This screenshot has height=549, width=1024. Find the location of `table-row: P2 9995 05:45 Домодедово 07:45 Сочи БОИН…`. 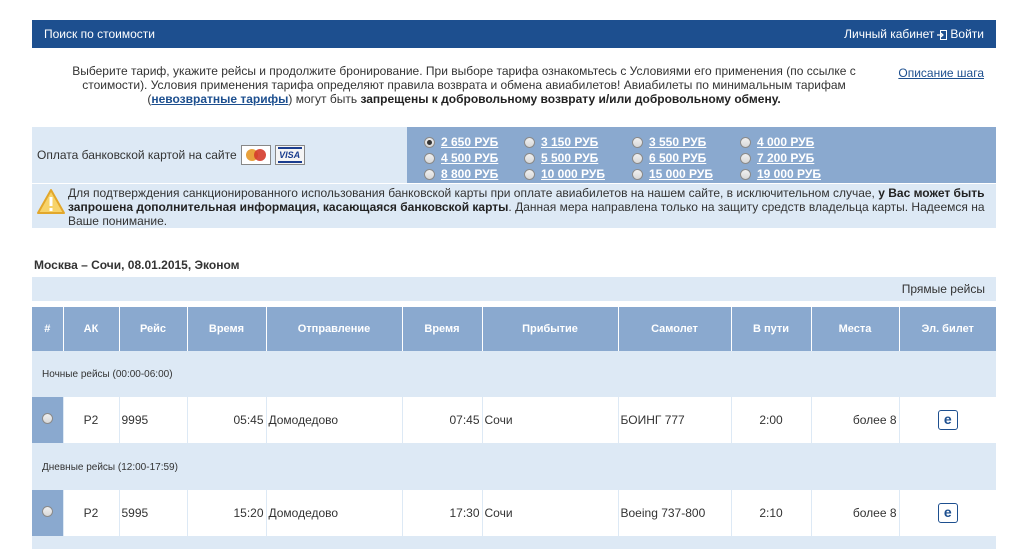

table-row: P2 9995 05:45 Домодедово 07:45 Сочи БОИН… is located at coordinates (514, 420).